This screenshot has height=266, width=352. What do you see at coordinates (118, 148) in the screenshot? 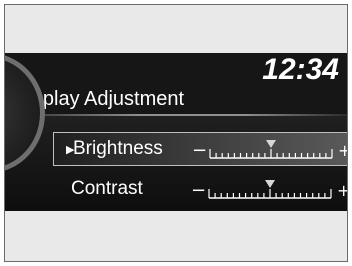
I see `setting-label: Brightness` at bounding box center [118, 148].